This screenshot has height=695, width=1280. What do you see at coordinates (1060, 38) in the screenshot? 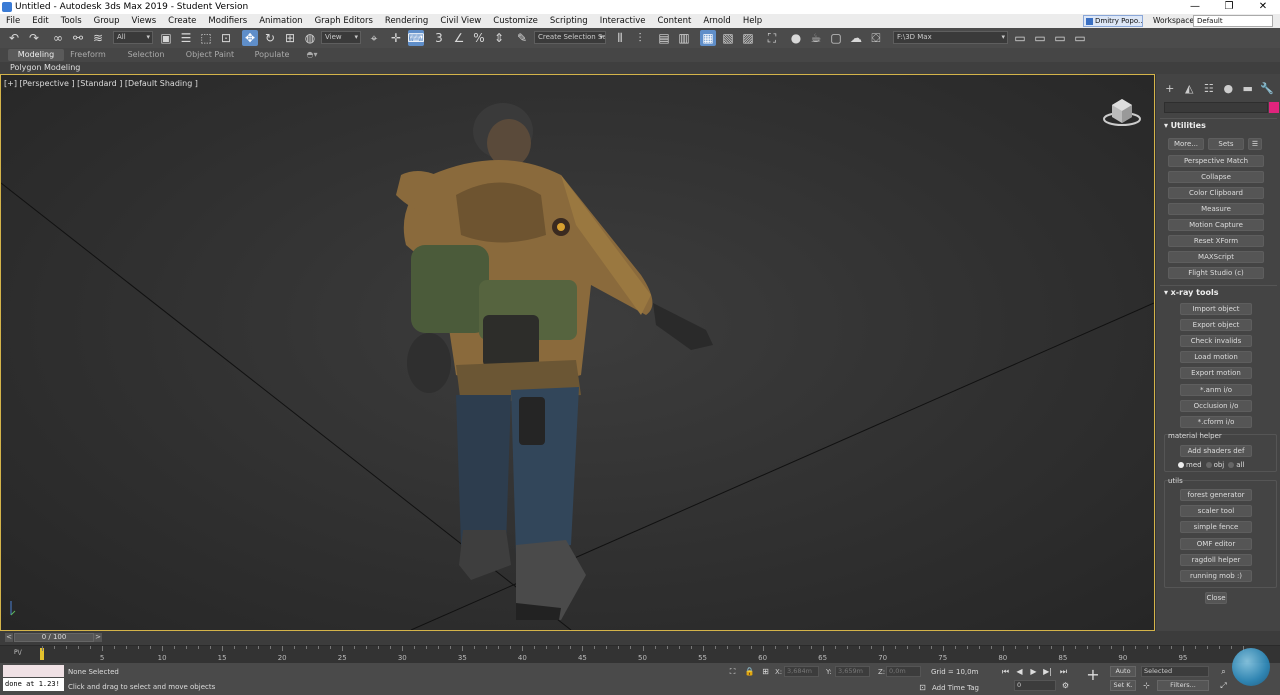
I see `save-icon: ▭` at bounding box center [1060, 38].